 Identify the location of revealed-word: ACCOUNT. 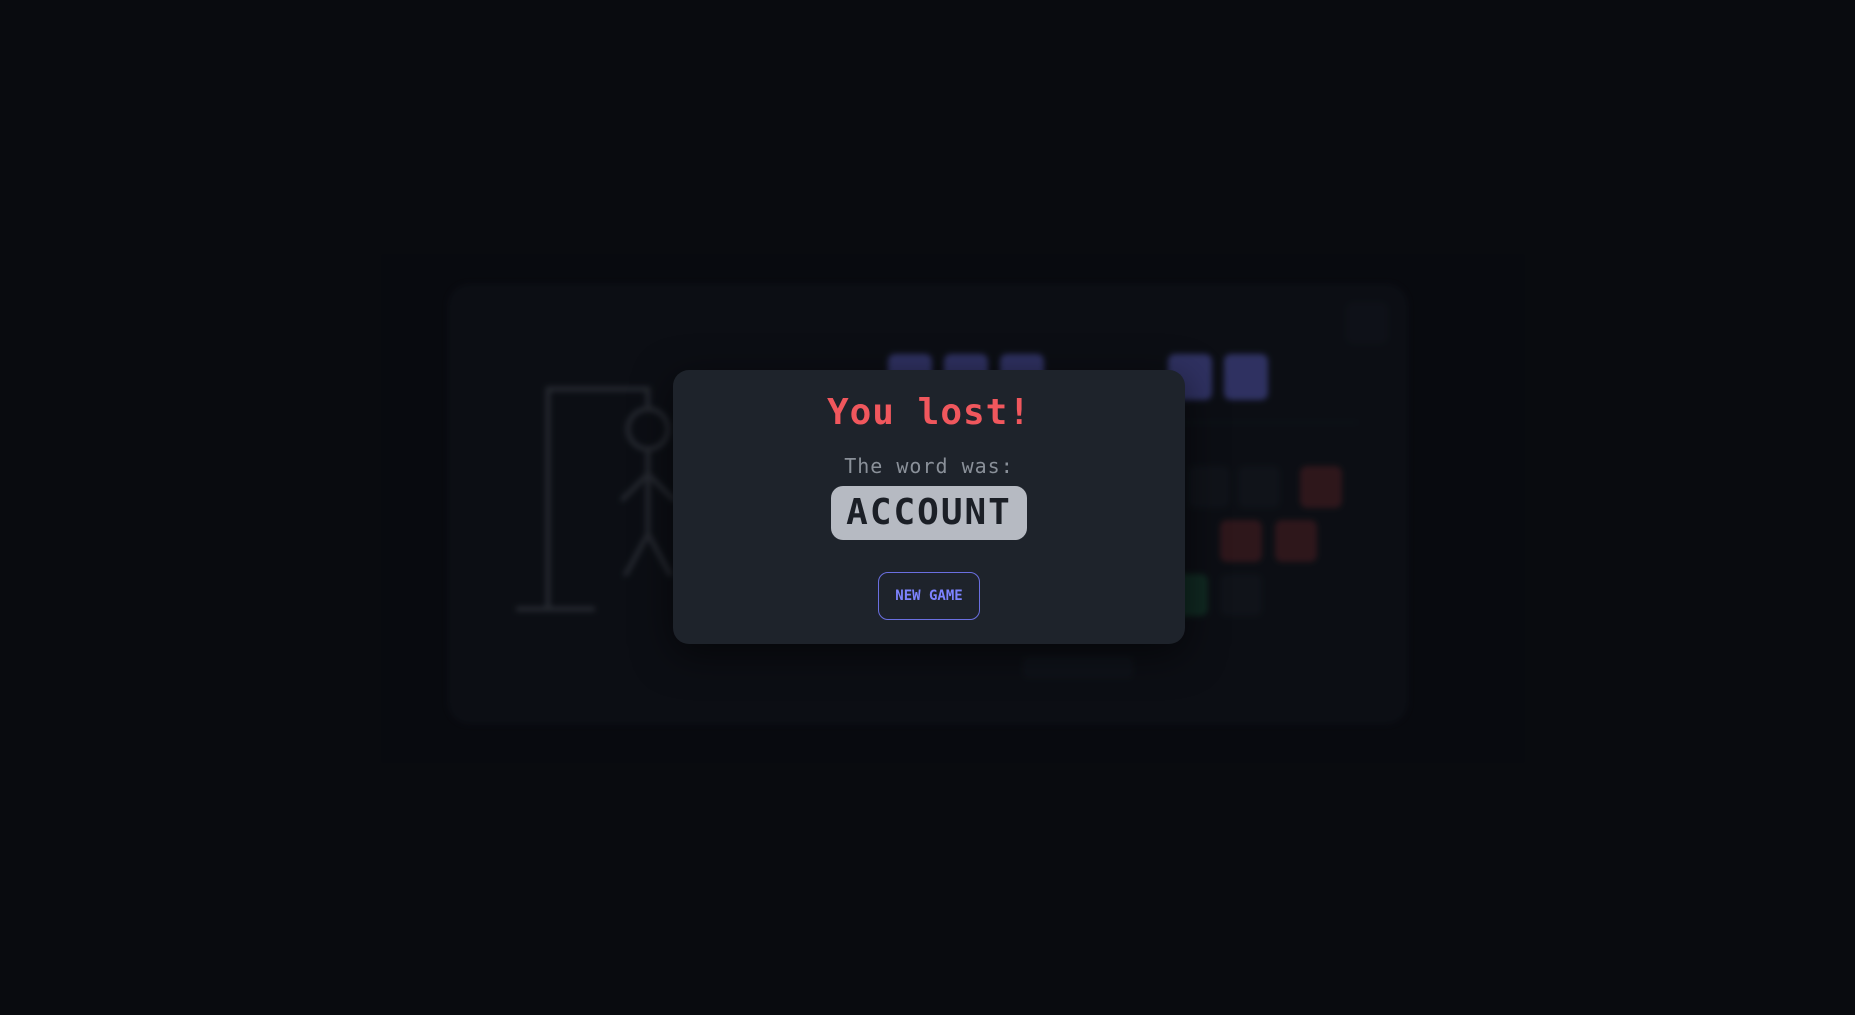
(929, 513).